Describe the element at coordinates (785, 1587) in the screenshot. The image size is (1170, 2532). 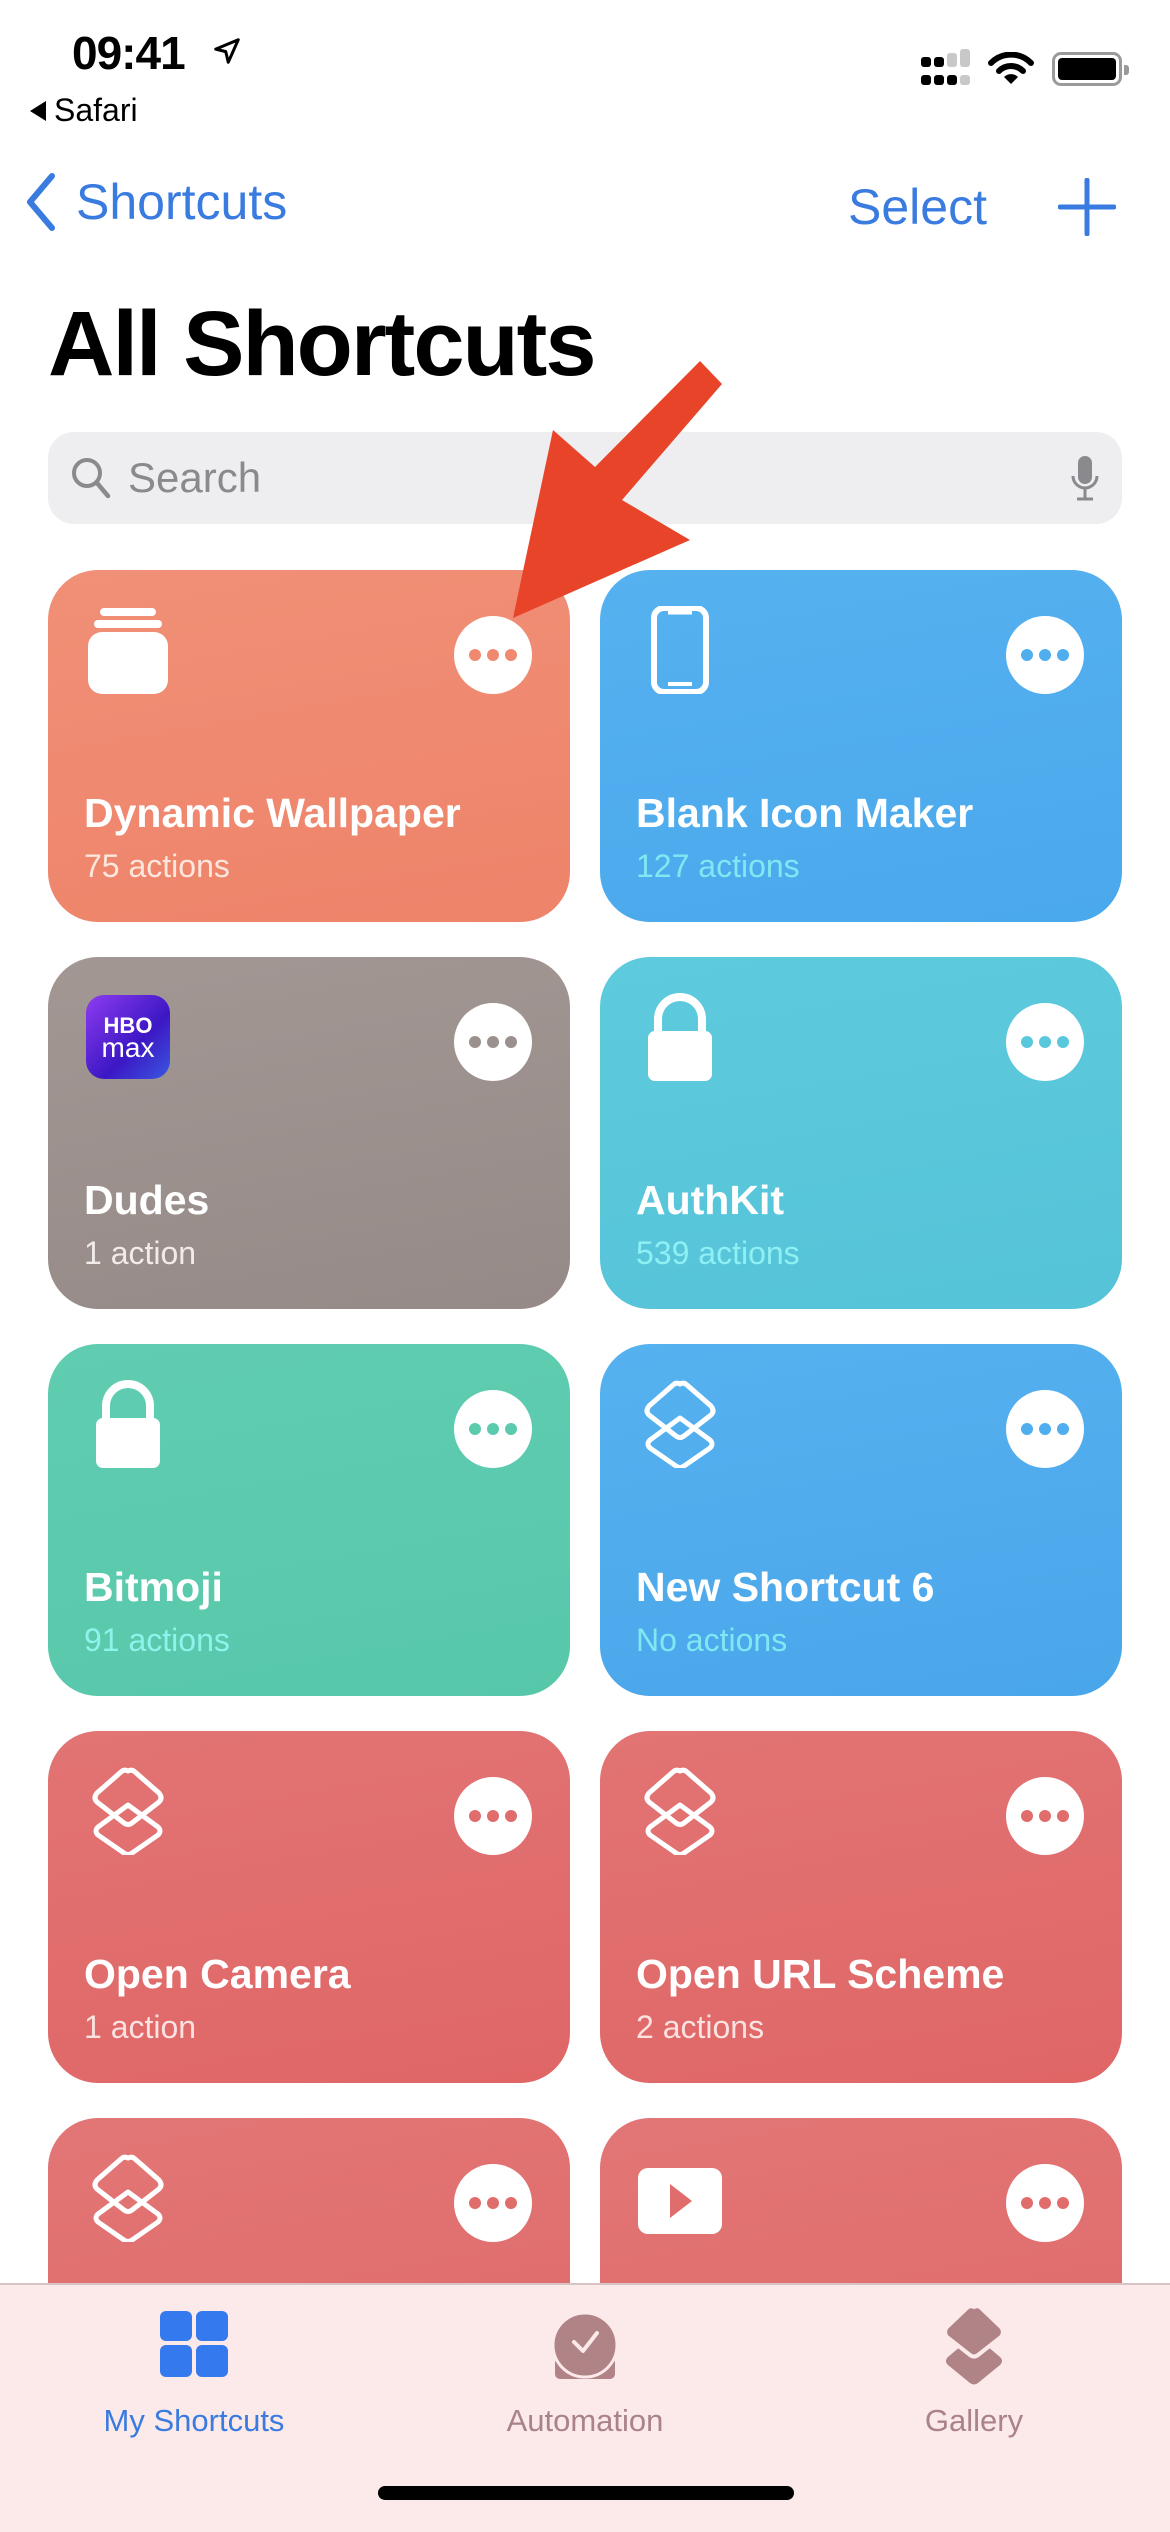
I see `shortcut-title: New Shortcut 6` at that location.